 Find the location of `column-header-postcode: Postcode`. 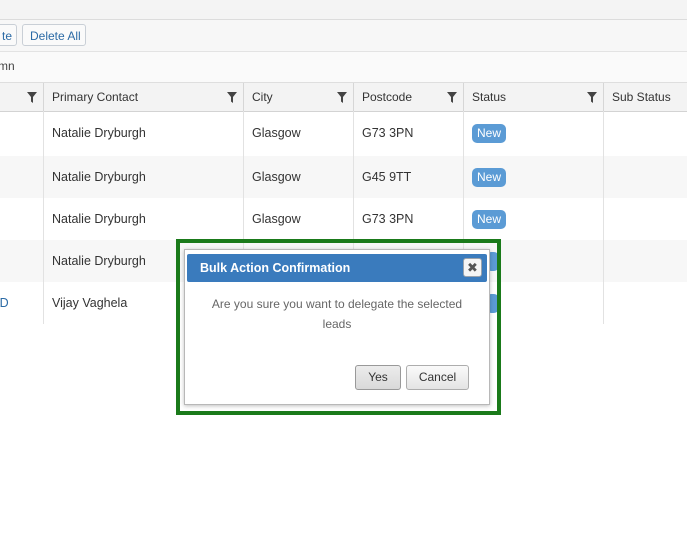

column-header-postcode: Postcode is located at coordinates (409, 97).